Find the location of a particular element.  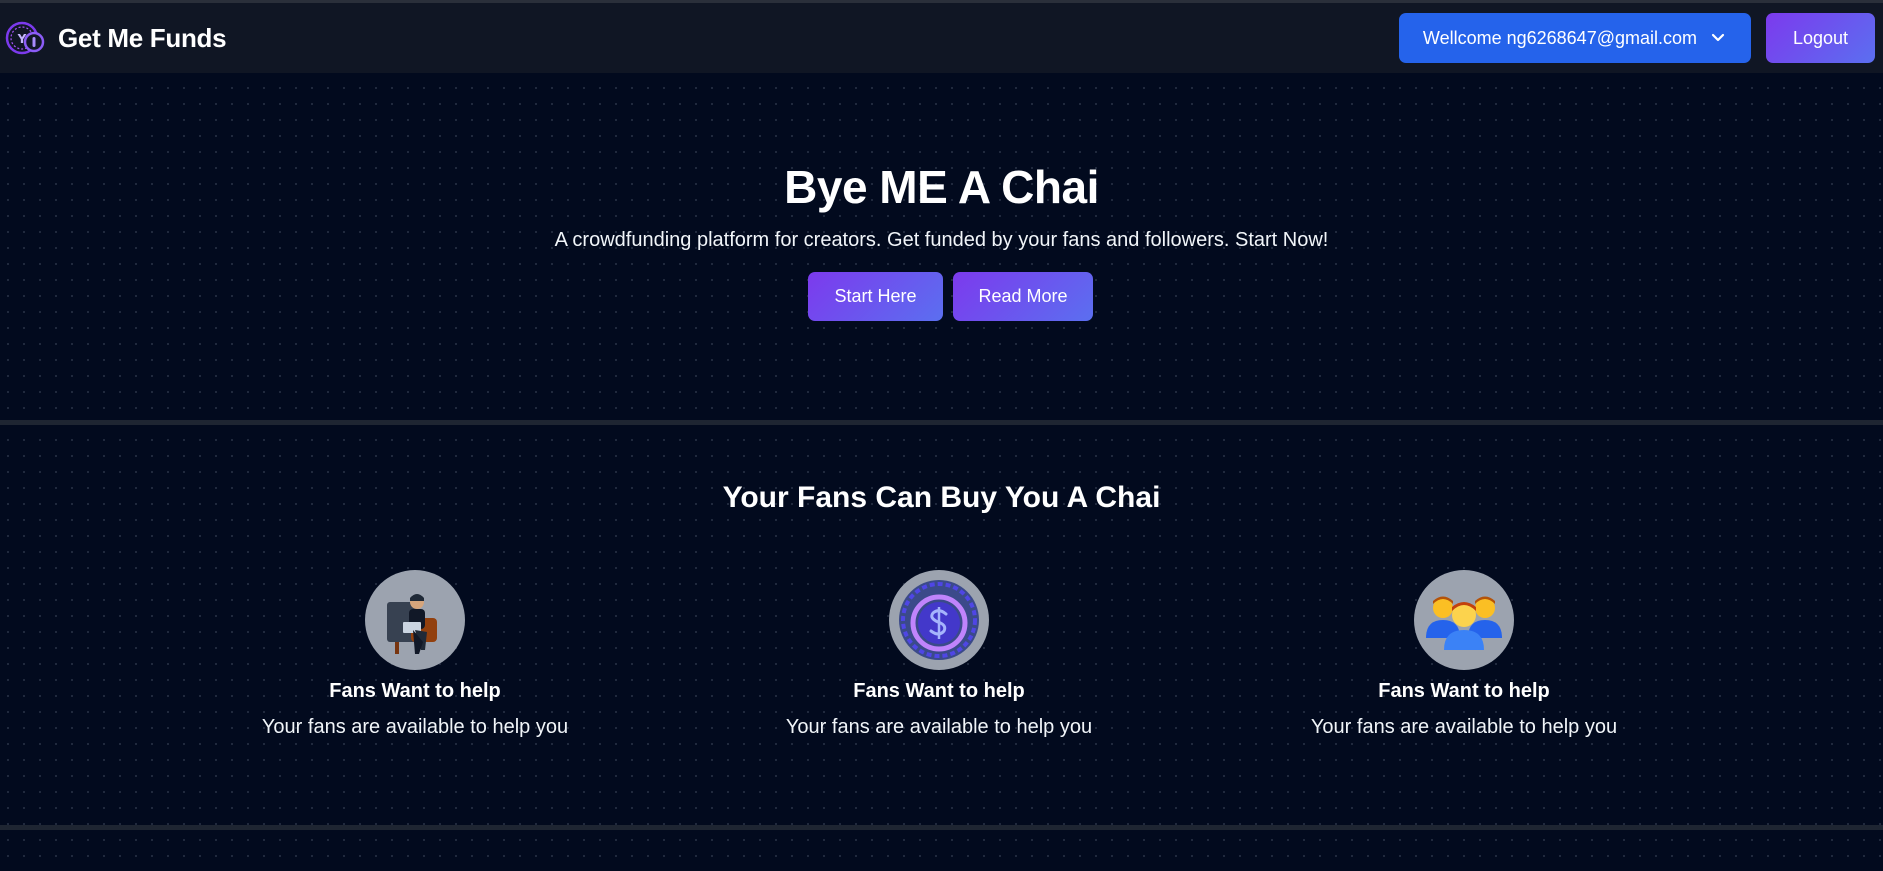

features-title: Your Fans Can Buy You A Chai is located at coordinates (941, 497).